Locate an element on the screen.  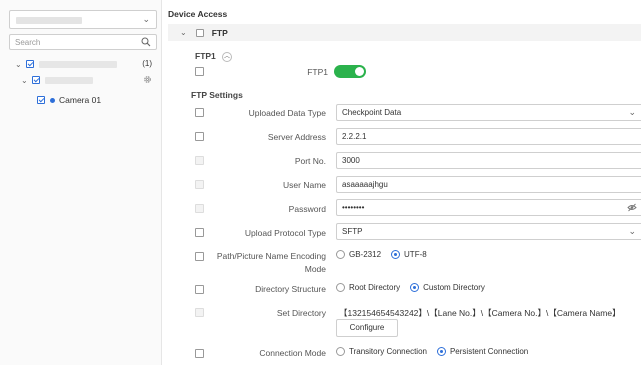
encoding-option-gb2312: GB-2312 is located at coordinates (358, 254).